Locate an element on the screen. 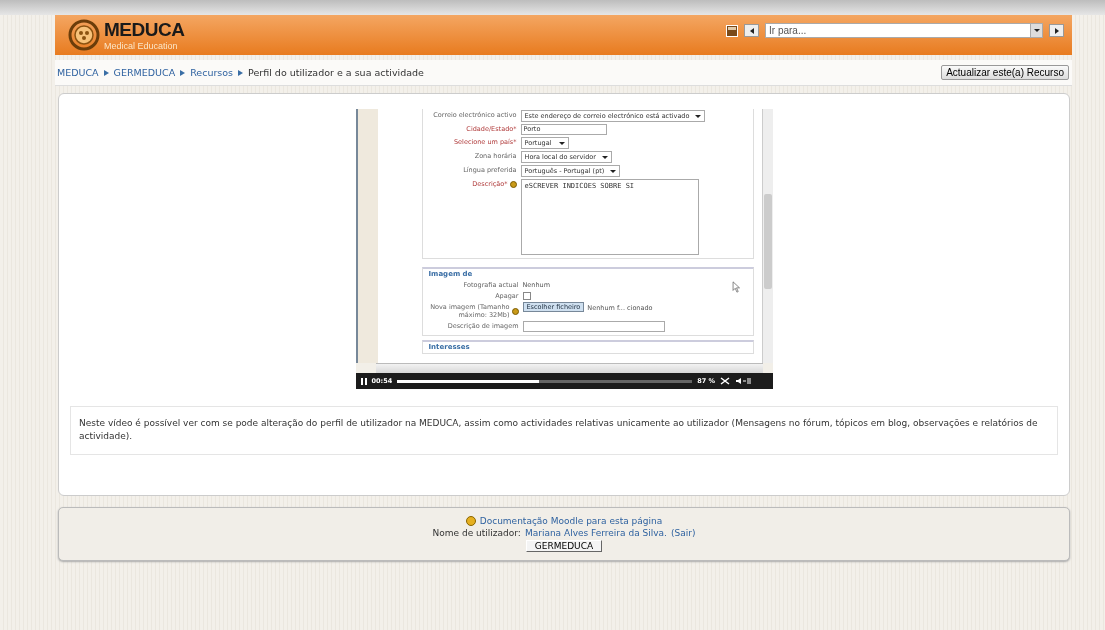 The height and width of the screenshot is (630, 1105). breadcrumb-link: MEDUCA is located at coordinates (78, 72).